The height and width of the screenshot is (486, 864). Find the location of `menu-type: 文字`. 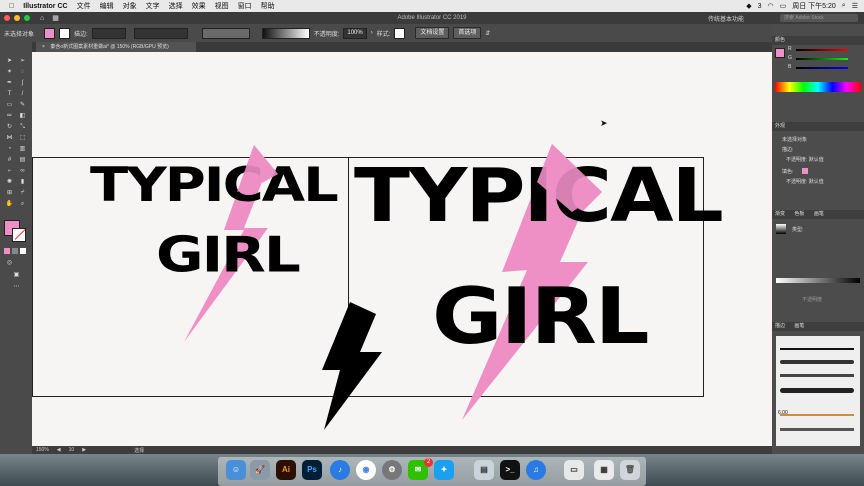

menu-type: 文字 is located at coordinates (153, 6).